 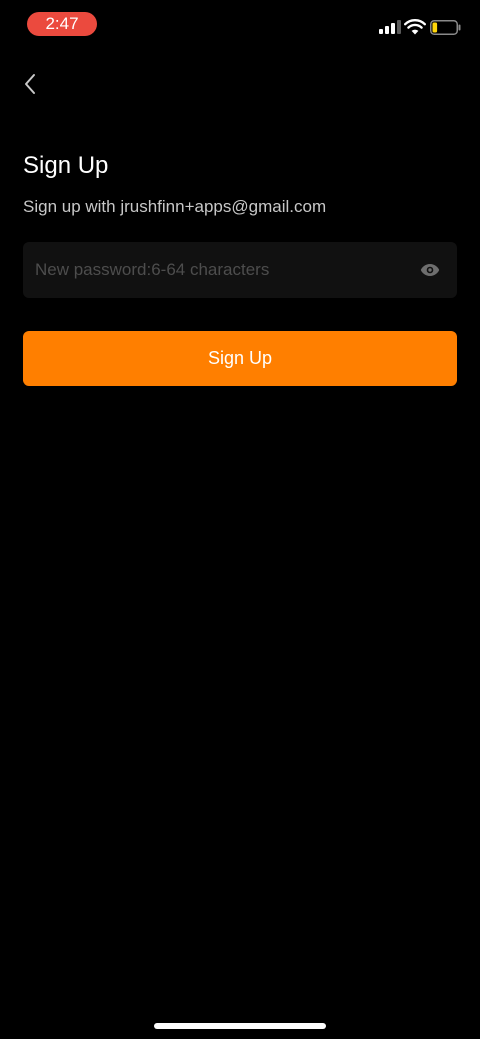 I want to click on eye-icon, so click(x=430, y=270).